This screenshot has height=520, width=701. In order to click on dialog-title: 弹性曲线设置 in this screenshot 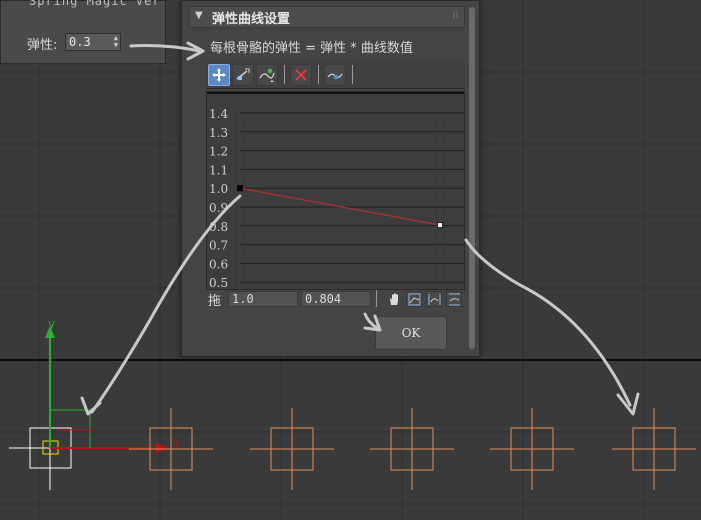, I will do `click(251, 19)`.